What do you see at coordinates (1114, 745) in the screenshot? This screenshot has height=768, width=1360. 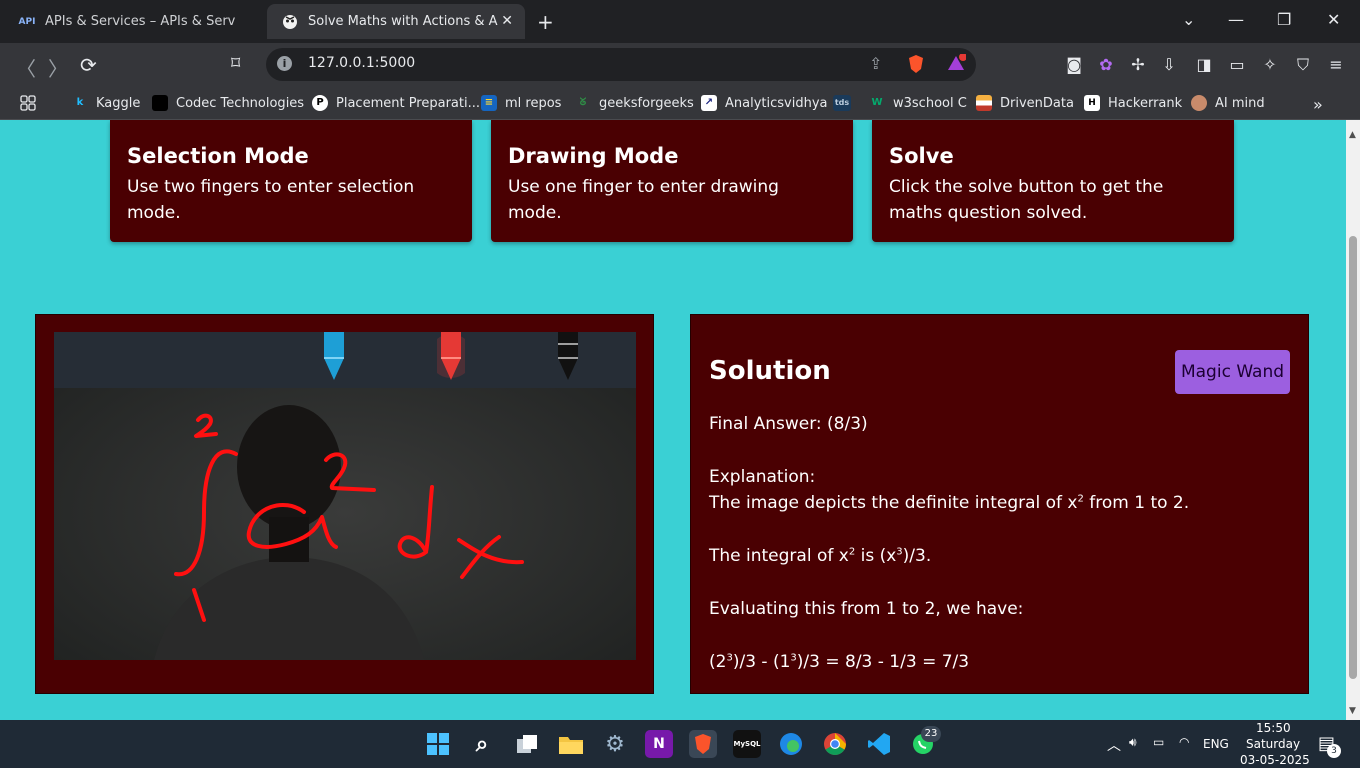 I see `tray-chevron-icon: ︿` at bounding box center [1114, 745].